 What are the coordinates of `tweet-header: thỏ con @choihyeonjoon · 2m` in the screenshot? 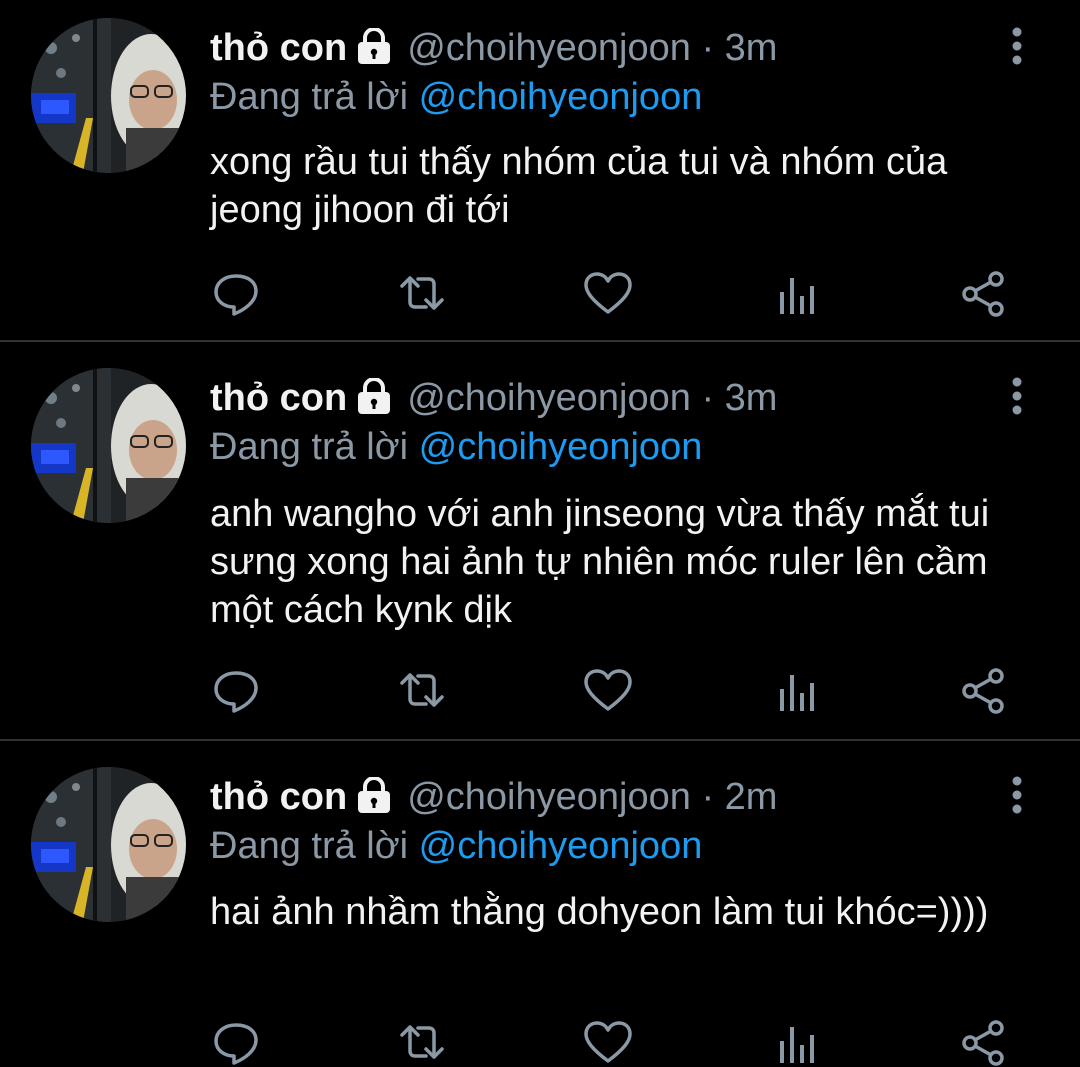 It's located at (493, 797).